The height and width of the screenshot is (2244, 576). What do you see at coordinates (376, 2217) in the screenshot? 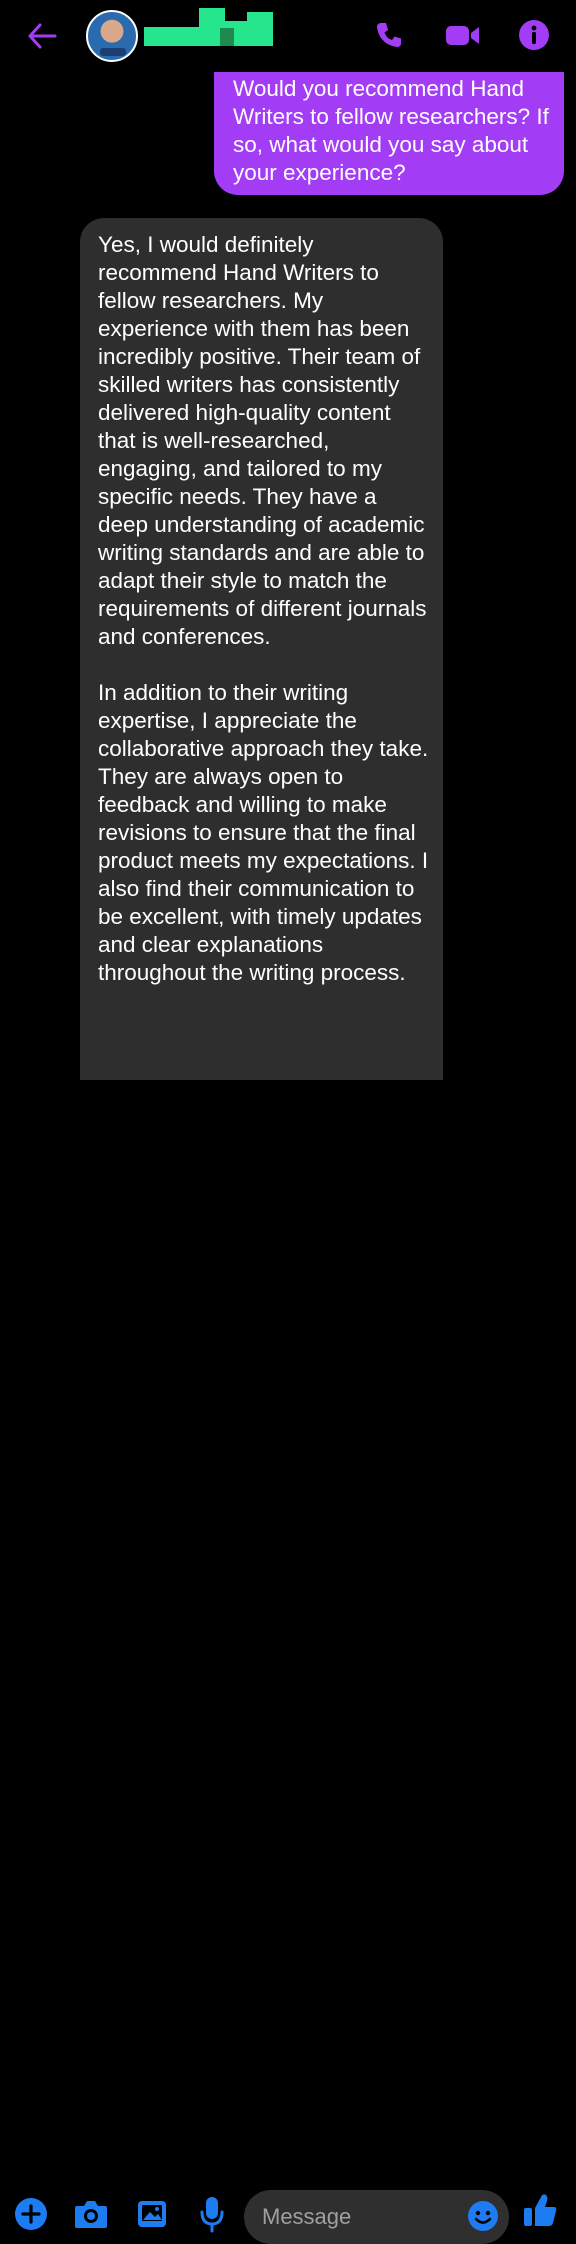
I see `message-input: Message` at bounding box center [376, 2217].